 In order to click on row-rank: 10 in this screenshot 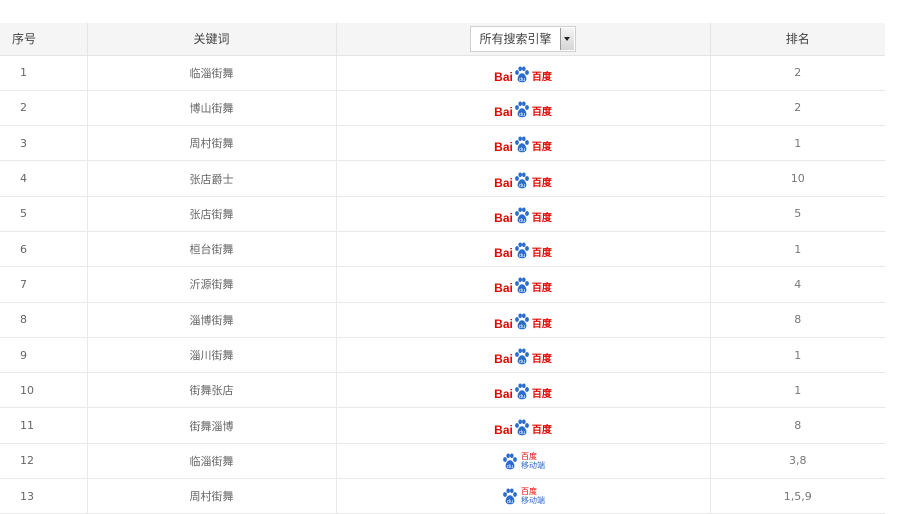, I will do `click(797, 178)`.